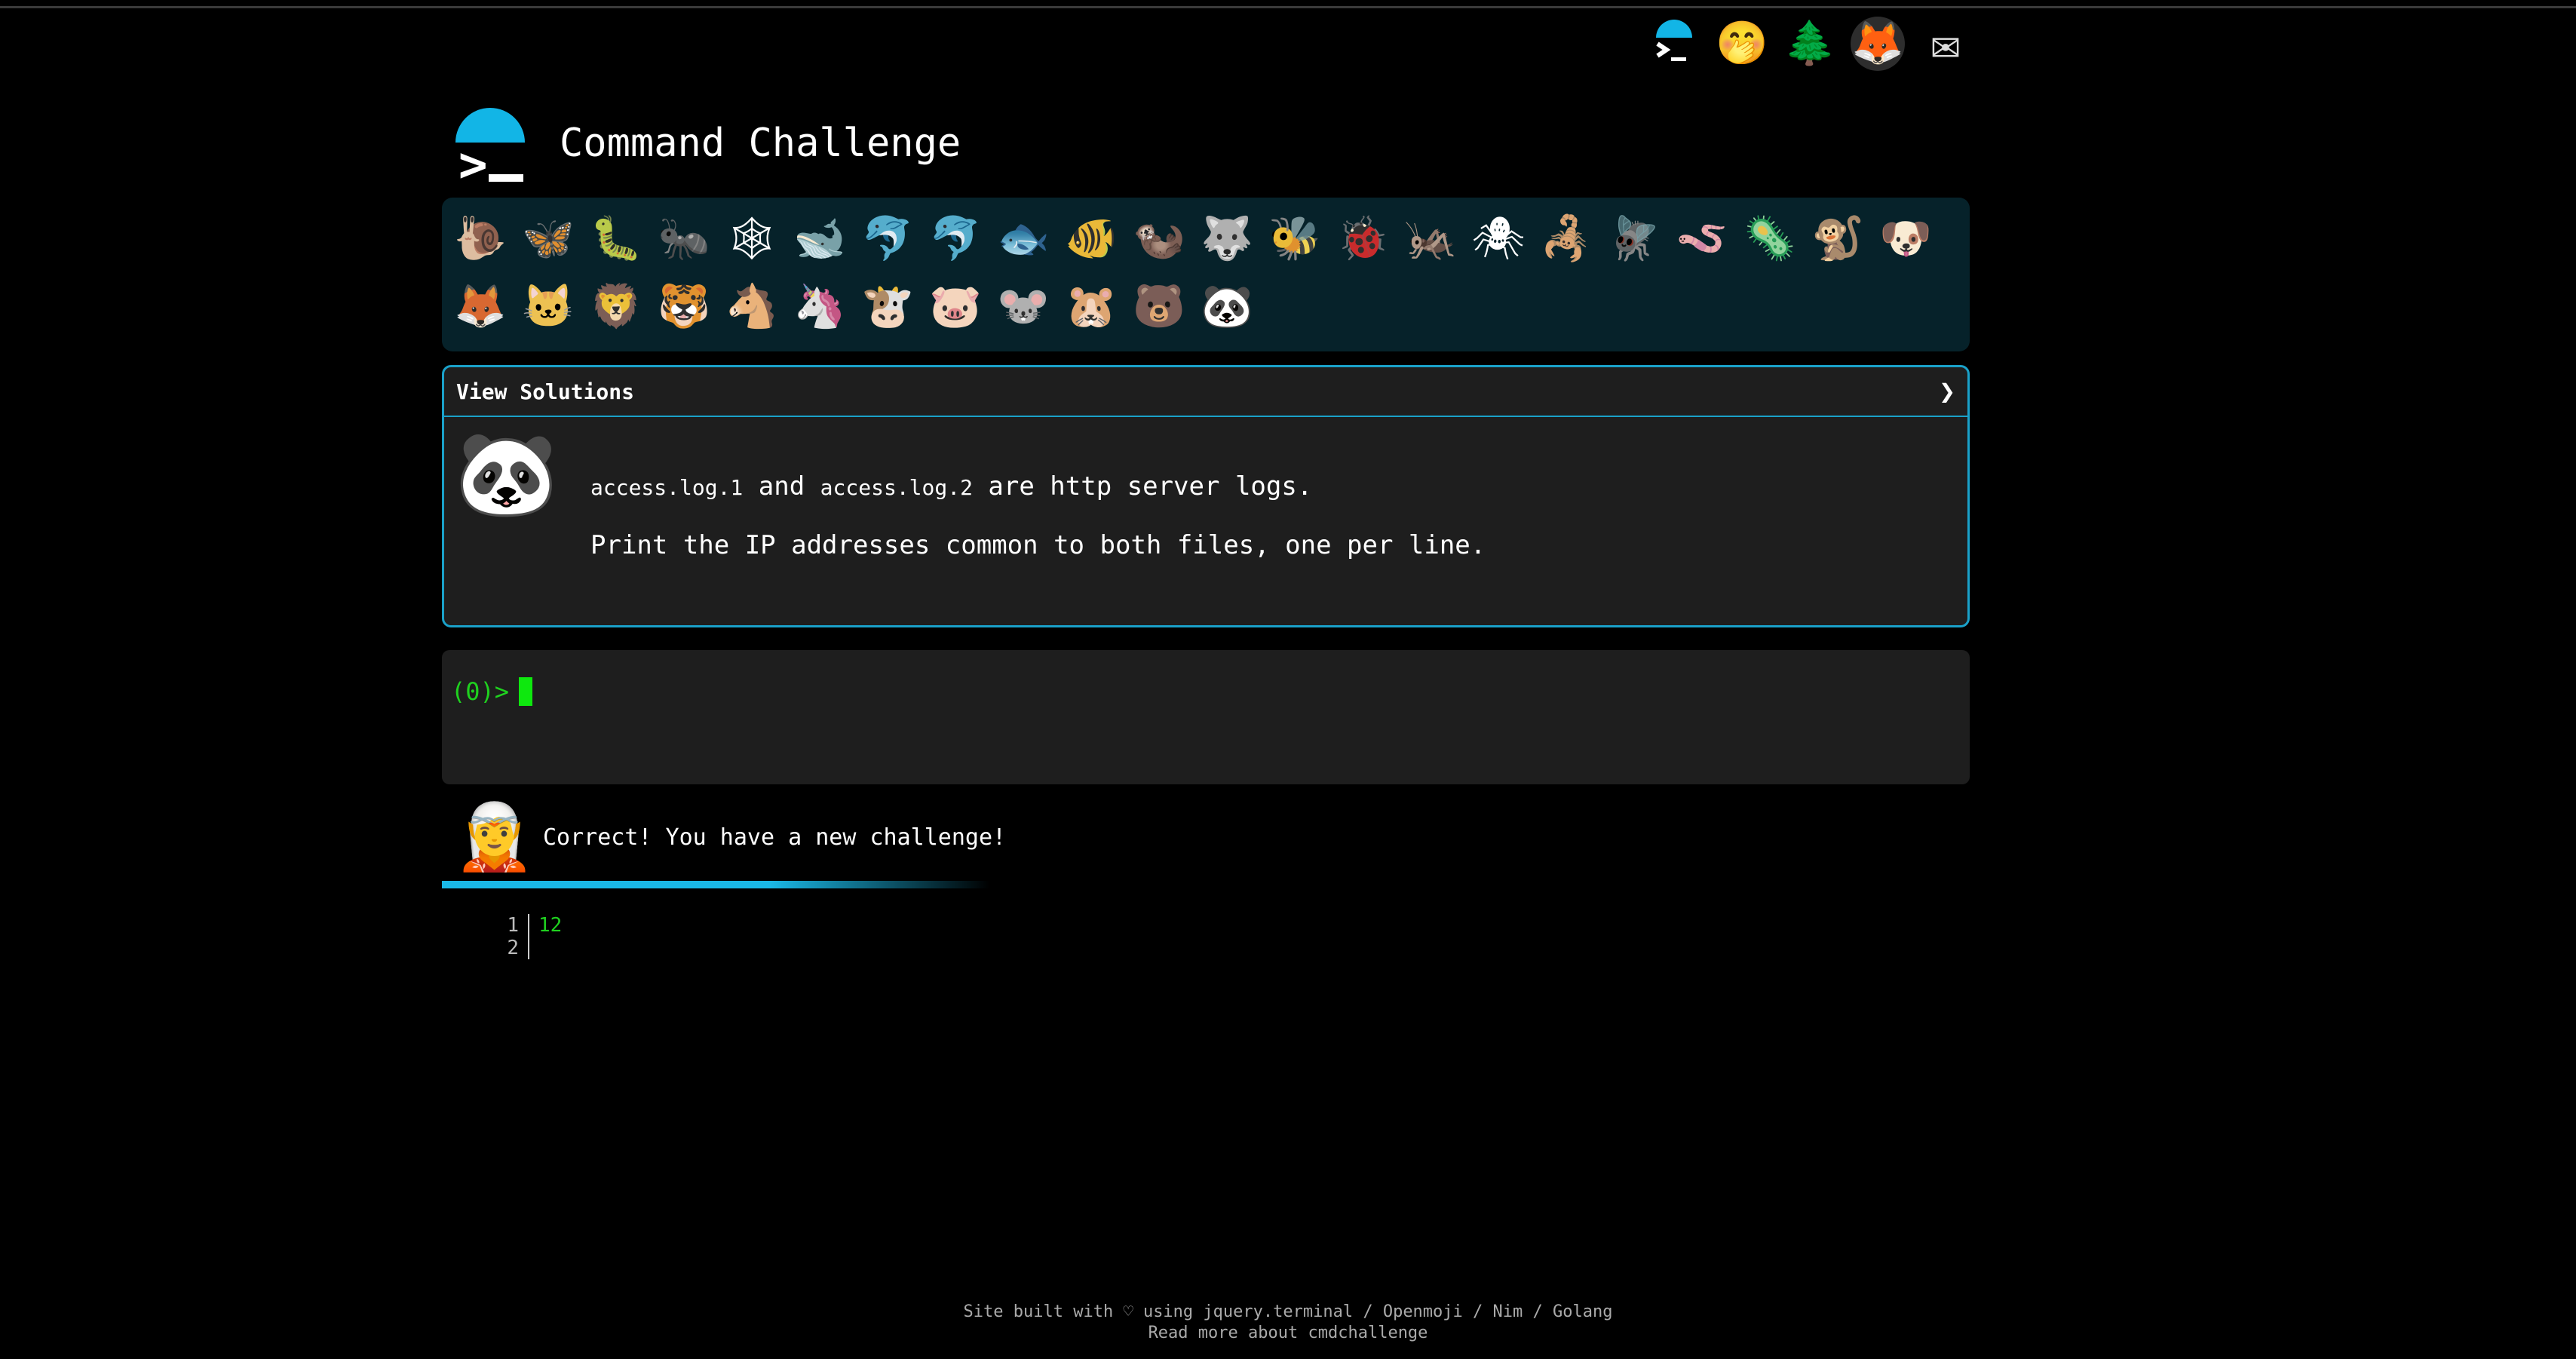 The height and width of the screenshot is (1359, 2576). What do you see at coordinates (1206, 143) in the screenshot?
I see `header: > Command Challenge` at bounding box center [1206, 143].